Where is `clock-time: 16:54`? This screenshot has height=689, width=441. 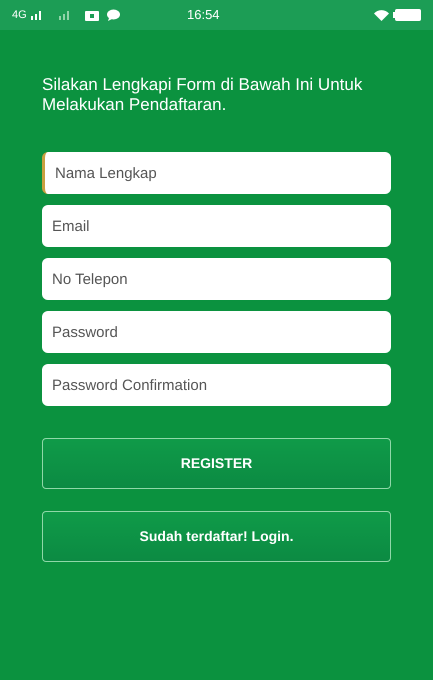 clock-time: 16:54 is located at coordinates (203, 15).